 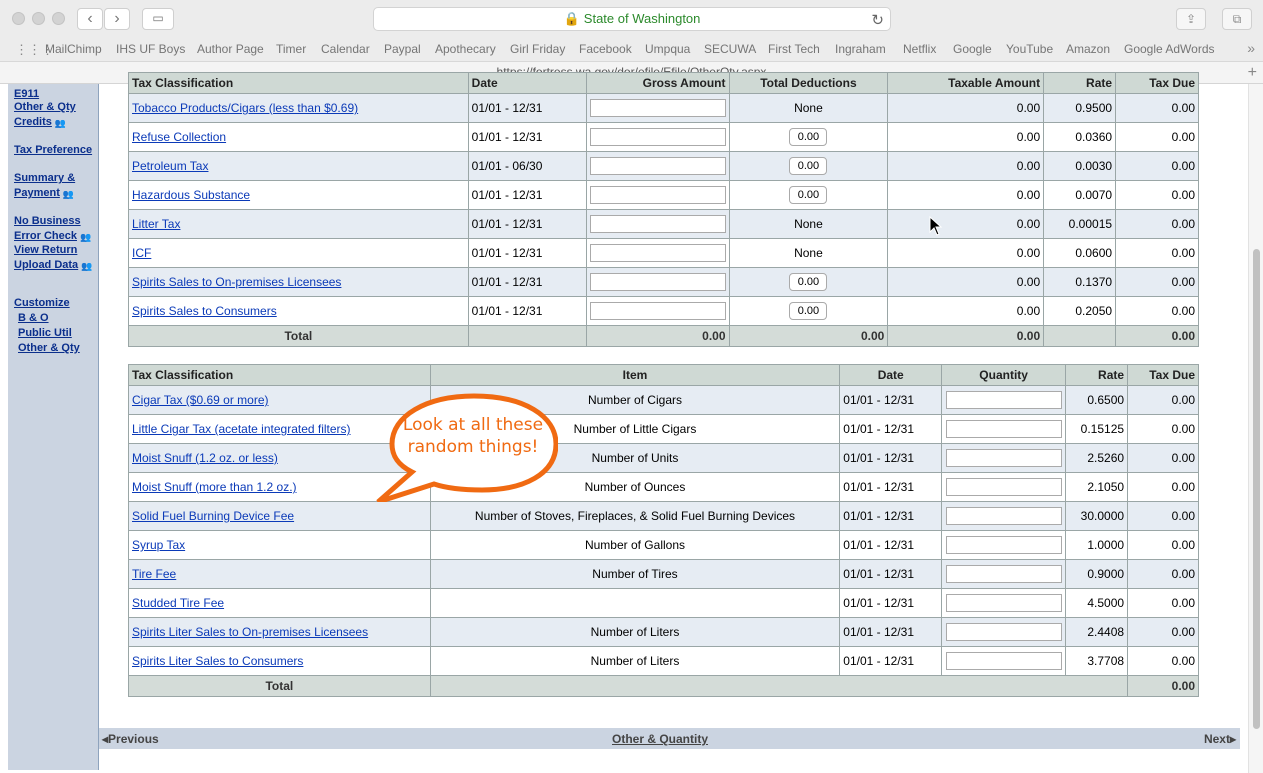 I want to click on sidebar-item-summary: Summary &, so click(x=44, y=178).